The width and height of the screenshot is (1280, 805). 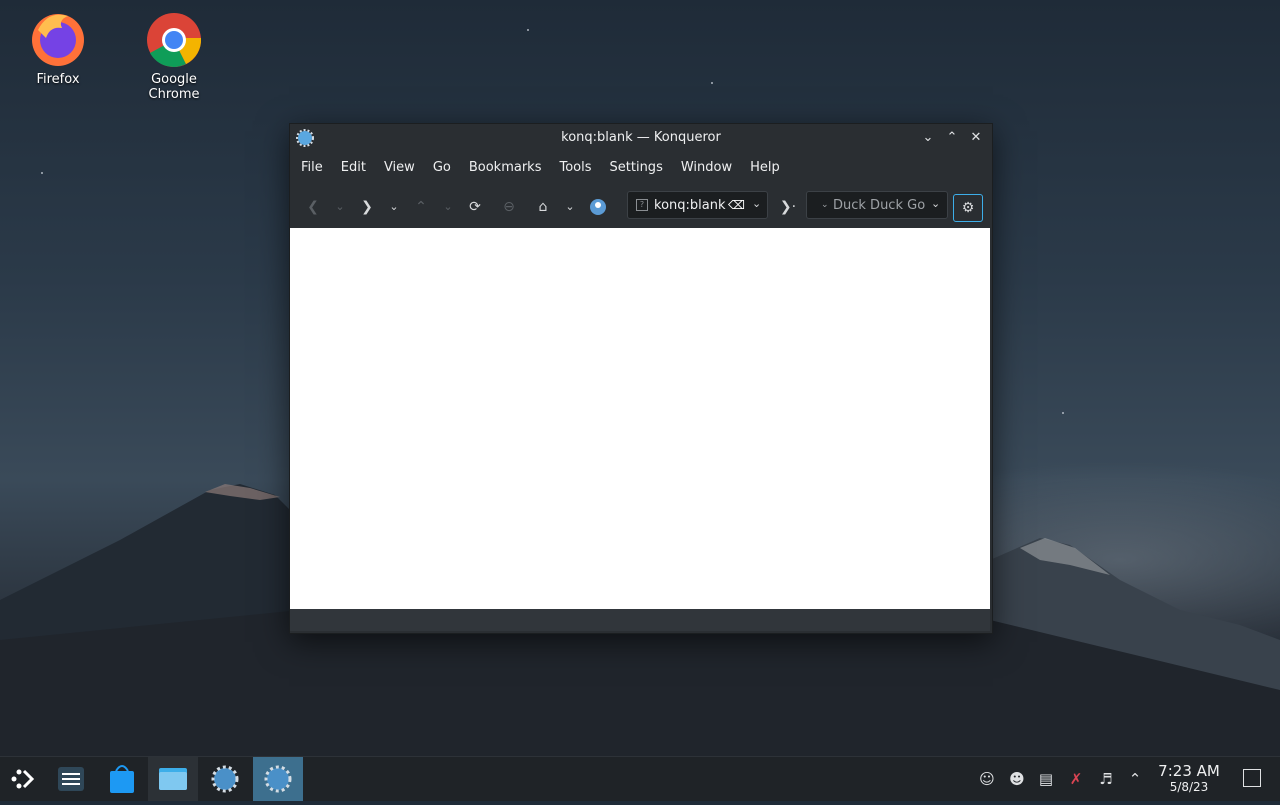 I want to click on location-bar: ? konq:blank ⌫ ⌄, so click(x=697, y=205).